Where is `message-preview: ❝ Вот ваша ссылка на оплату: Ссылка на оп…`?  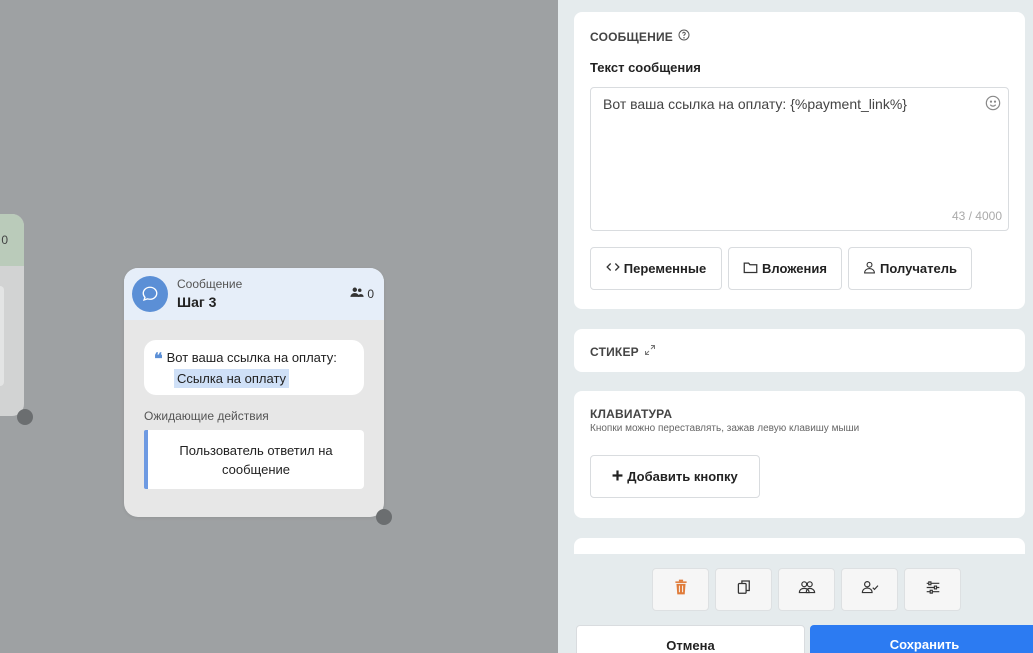 message-preview: ❝ Вот ваша ссылка на оплату: Ссылка на оп… is located at coordinates (254, 367).